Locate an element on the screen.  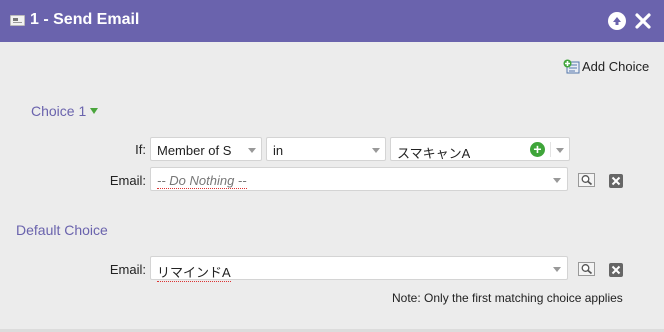
condition-value-input: スマキャンA + is located at coordinates (480, 149).